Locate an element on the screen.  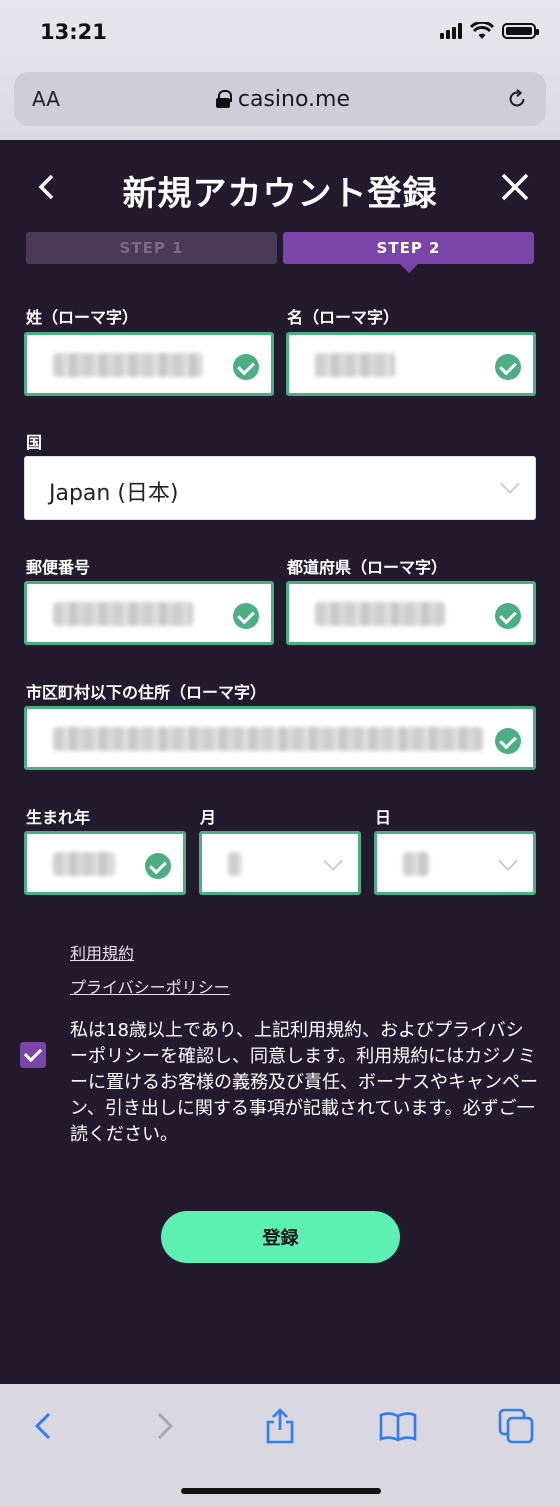
last-name-field is located at coordinates (149, 364).